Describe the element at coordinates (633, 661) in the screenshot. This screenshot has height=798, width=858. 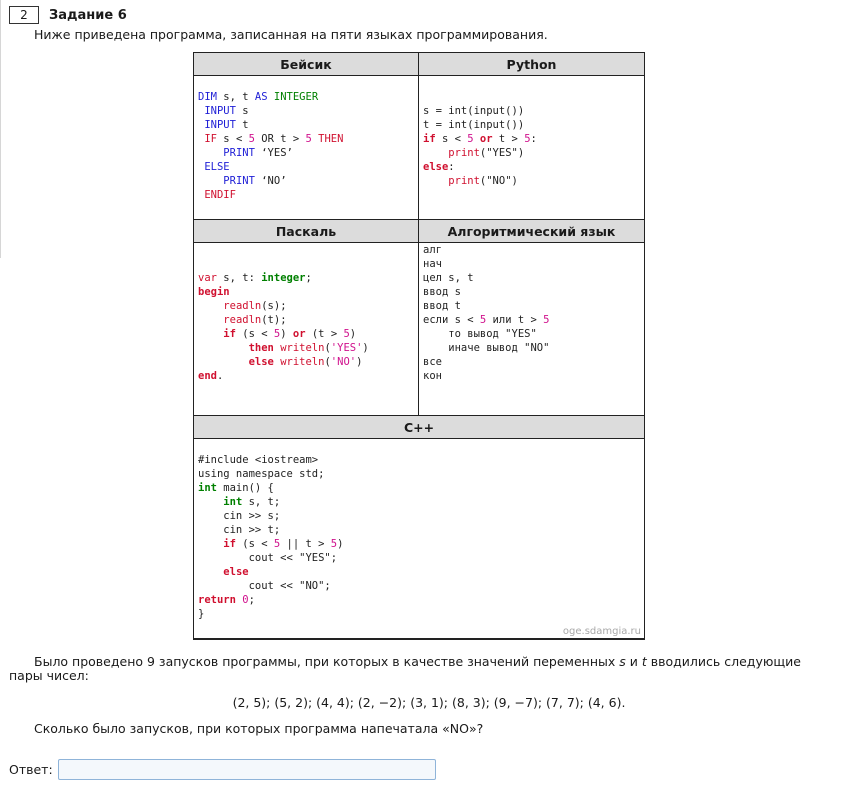
I see `conjunction: и` at that location.